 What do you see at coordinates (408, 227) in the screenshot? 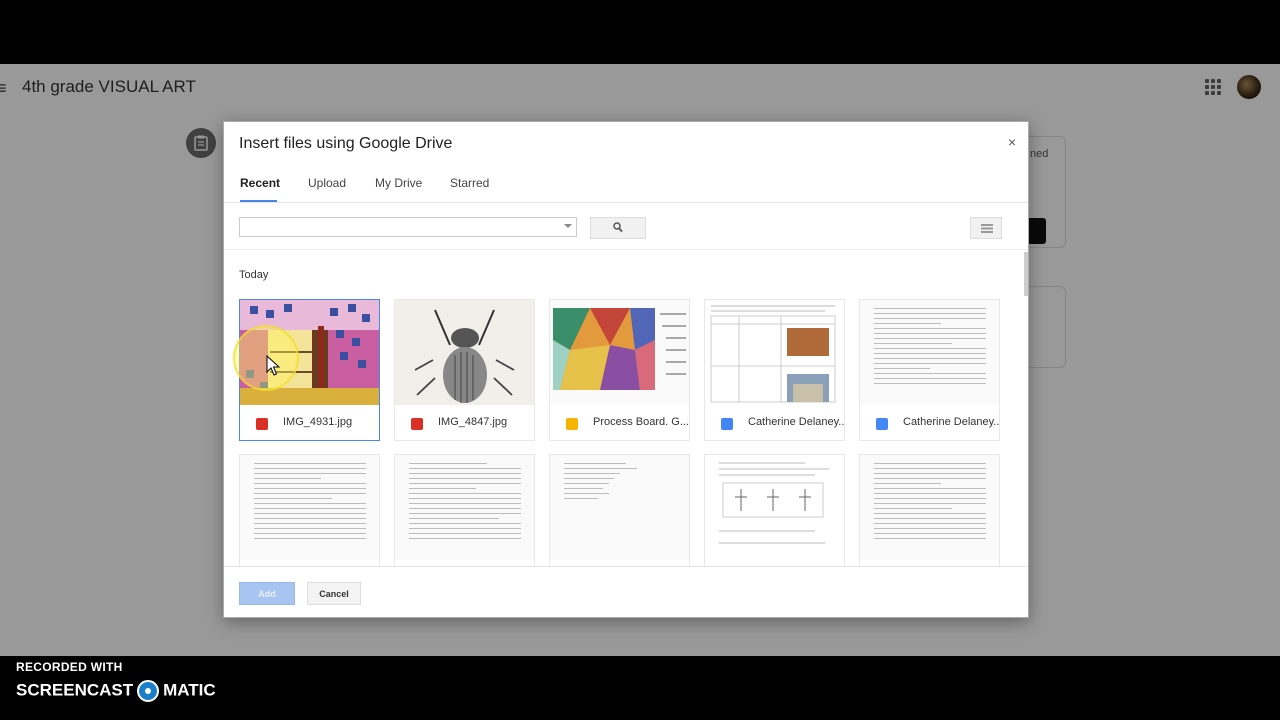
I see `search-input` at bounding box center [408, 227].